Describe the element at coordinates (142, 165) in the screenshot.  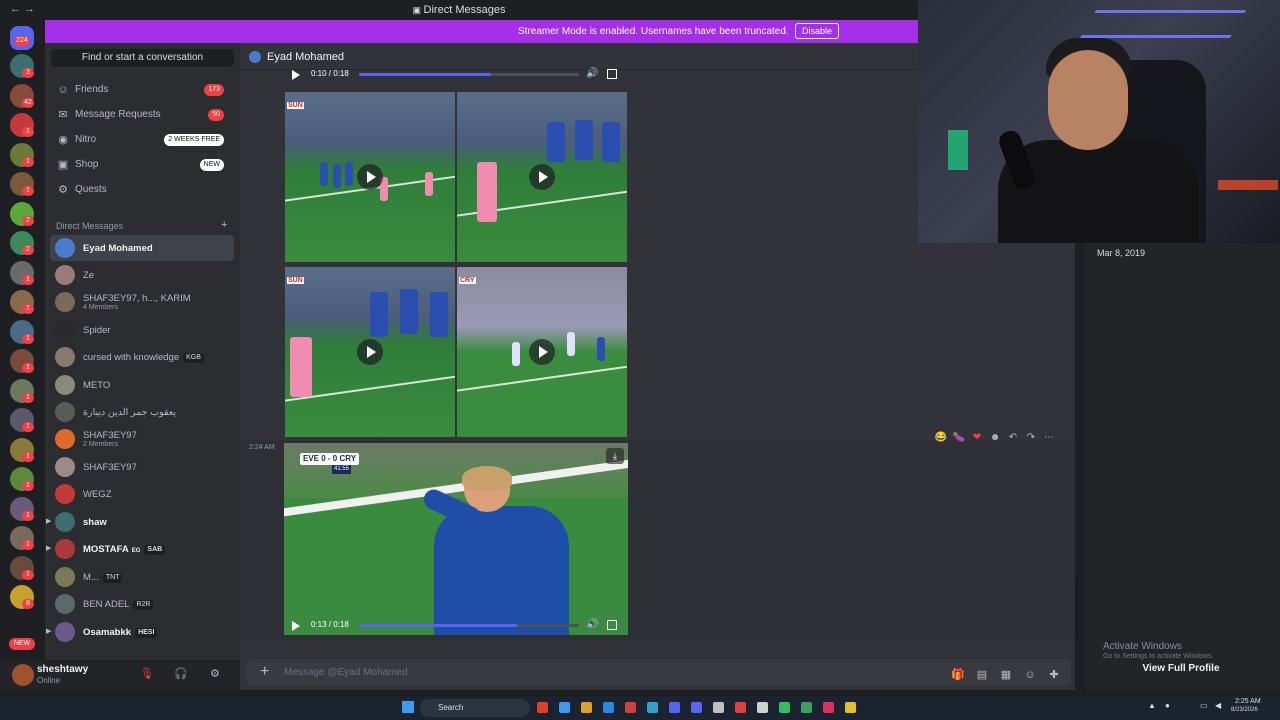
I see `nav-item-shop: ▣ Shop NEW` at that location.